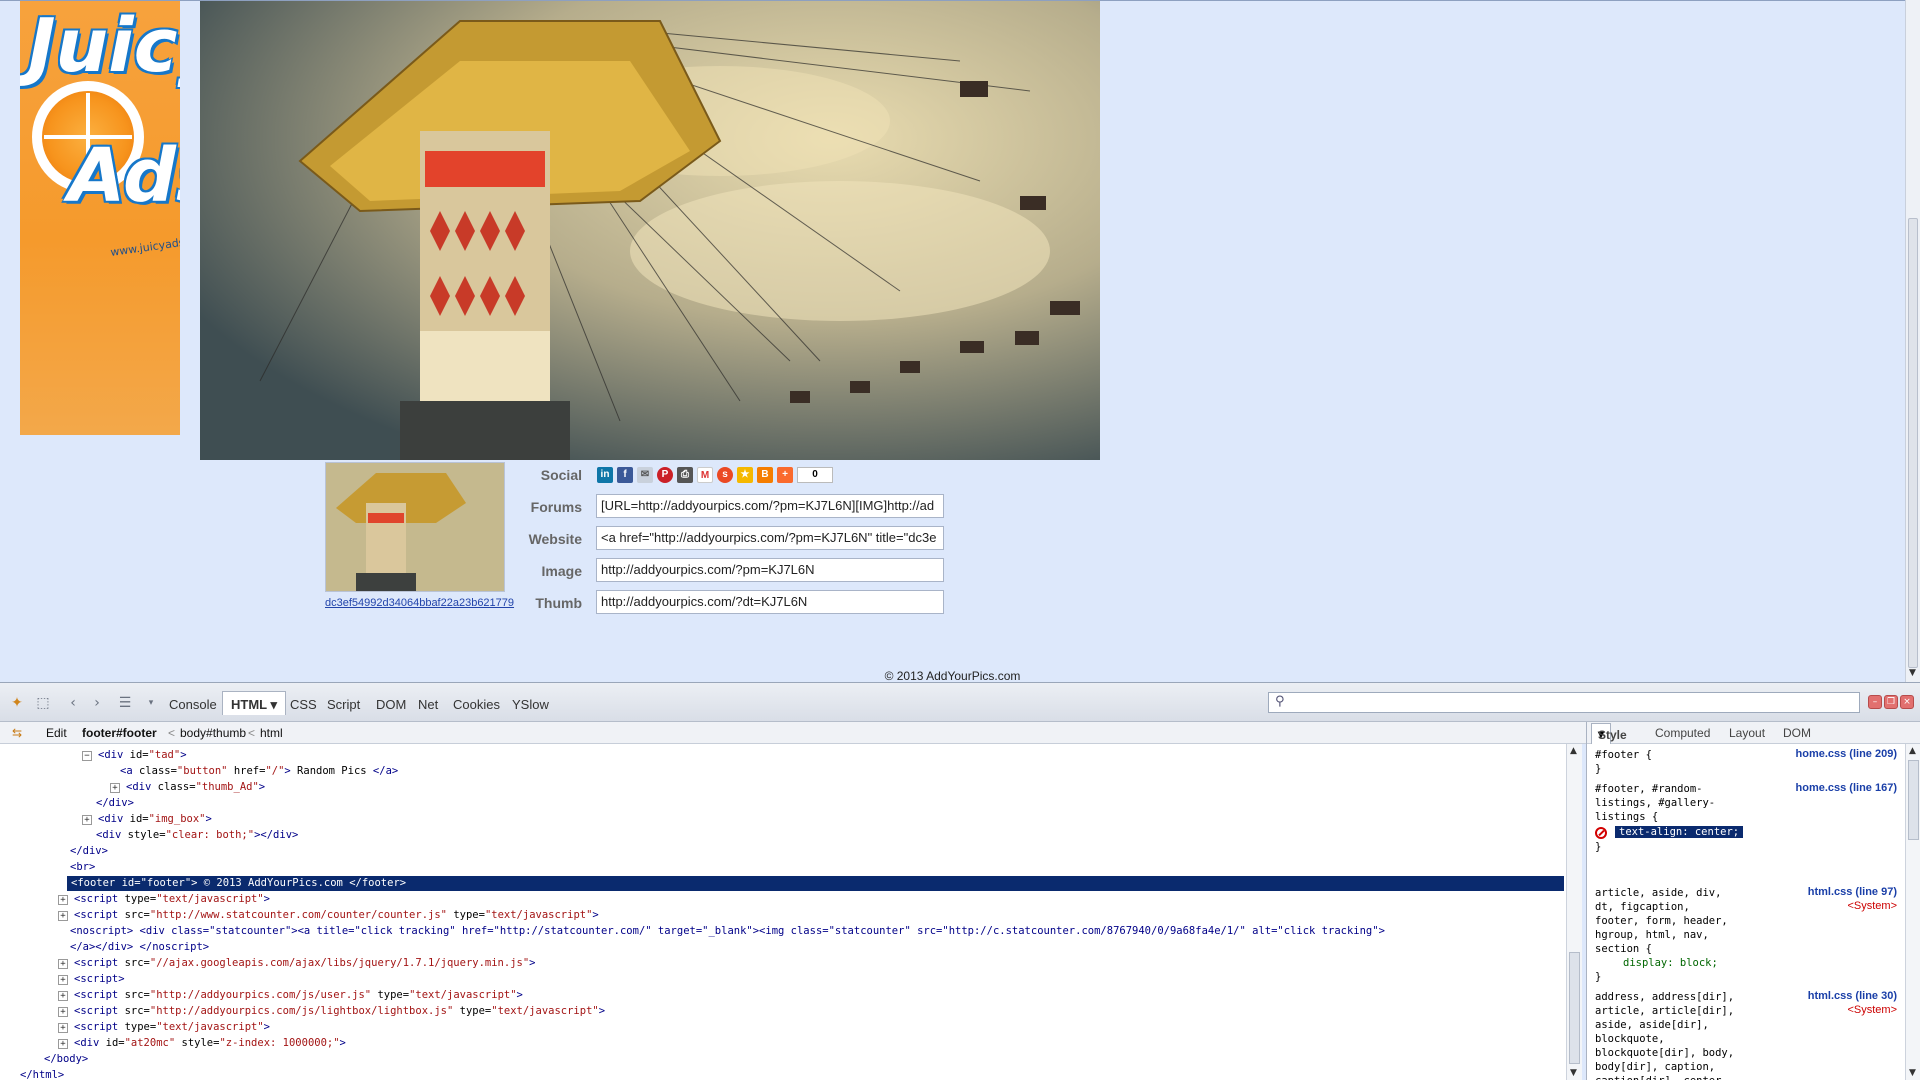  I want to click on tab-console: Console, so click(193, 704).